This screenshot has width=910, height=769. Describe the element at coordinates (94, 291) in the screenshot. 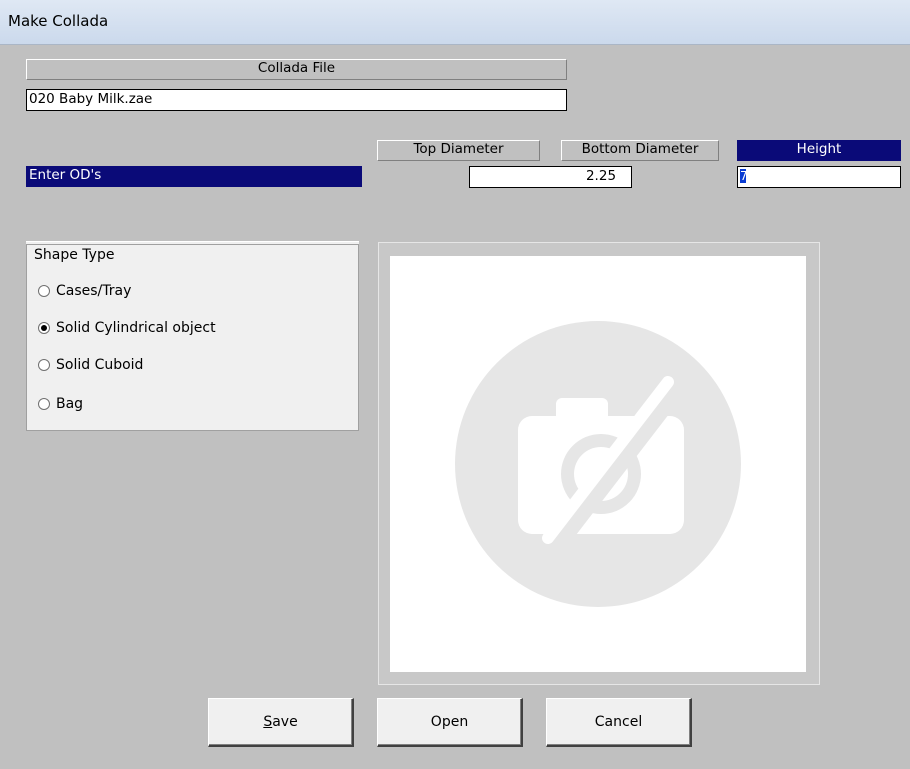

I see `radio-label: Cases/Tray` at that location.